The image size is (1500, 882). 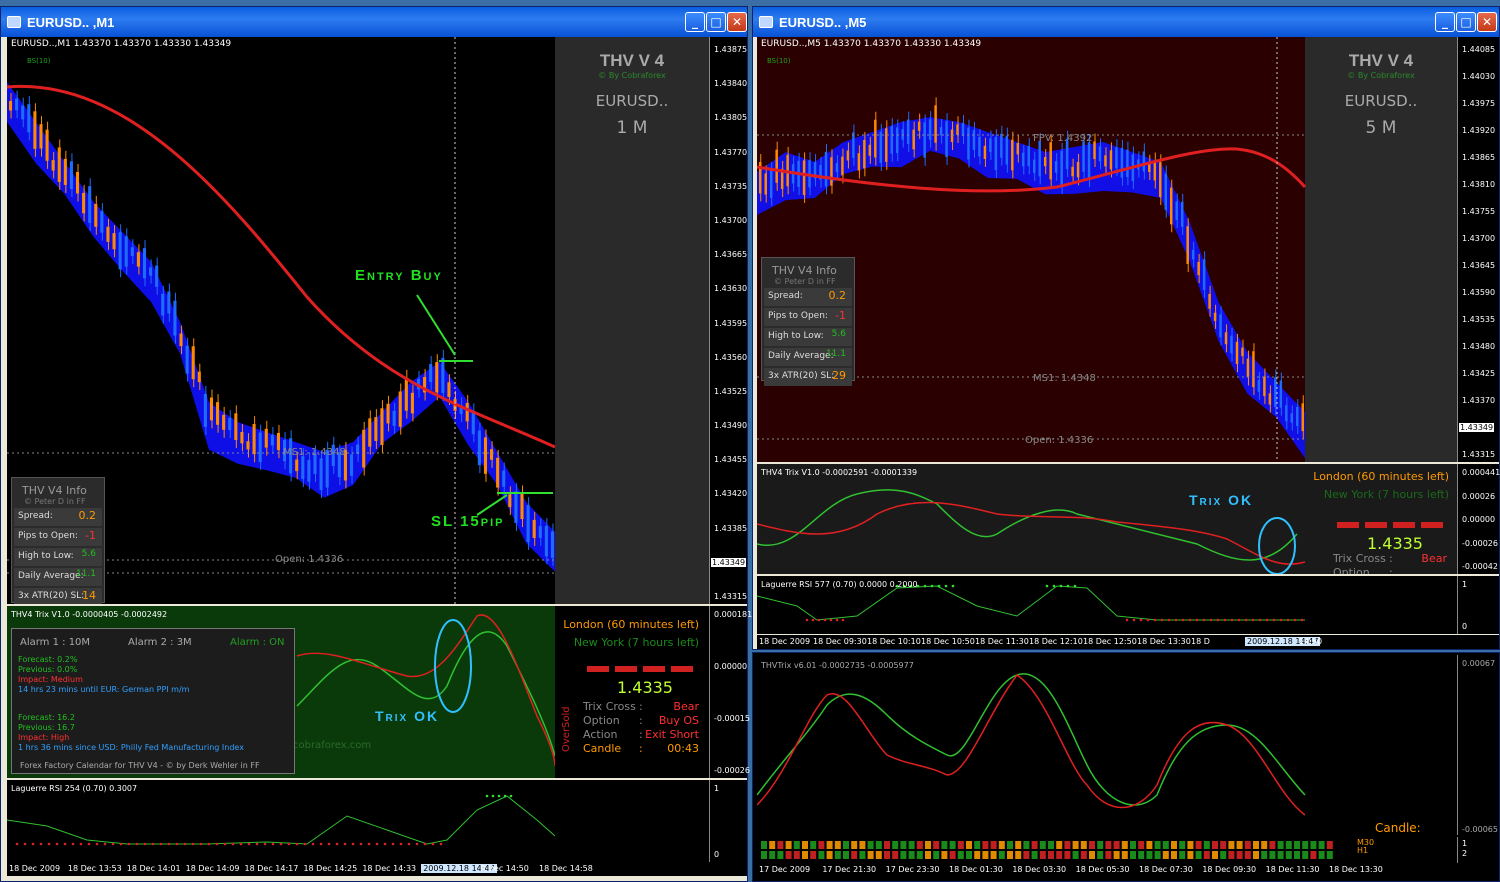 I want to click on info-row-label: 3x ATR(20) SL:, so click(x=51, y=596).